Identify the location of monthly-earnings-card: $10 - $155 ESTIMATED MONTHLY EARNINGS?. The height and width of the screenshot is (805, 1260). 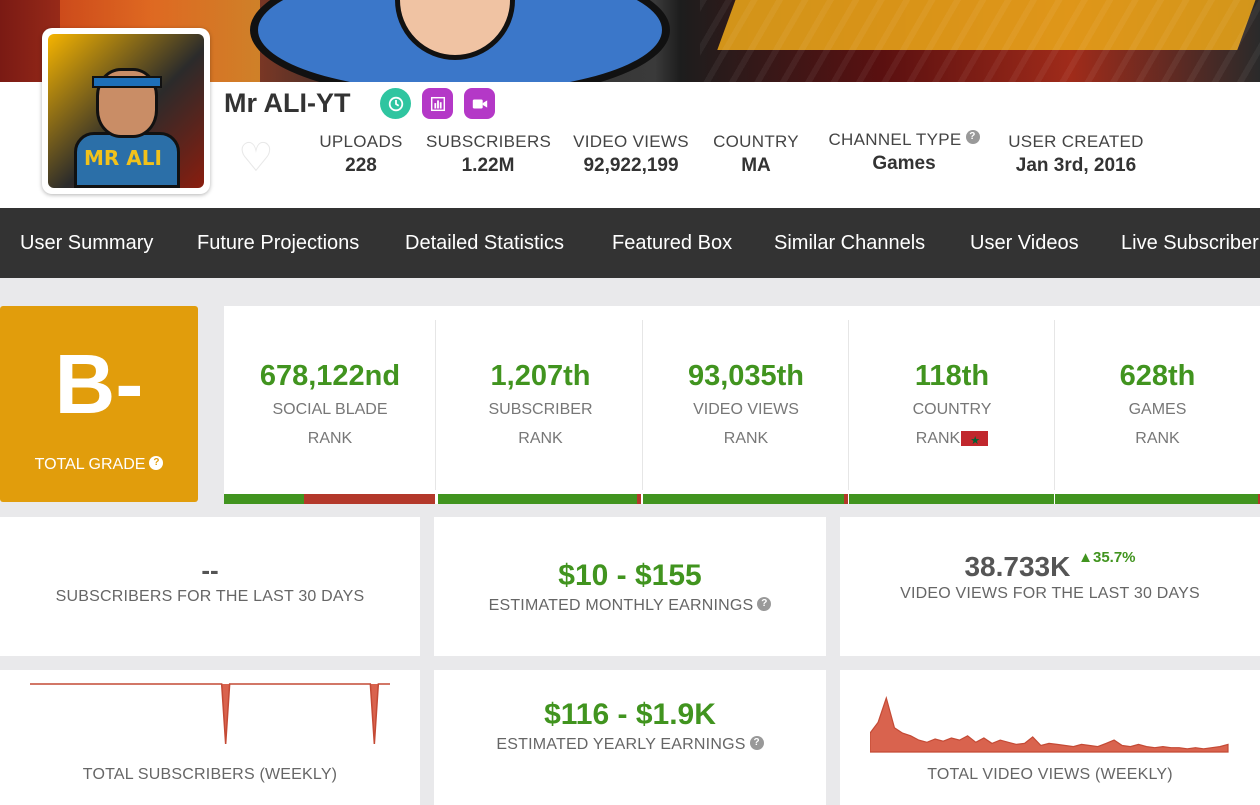
(630, 586).